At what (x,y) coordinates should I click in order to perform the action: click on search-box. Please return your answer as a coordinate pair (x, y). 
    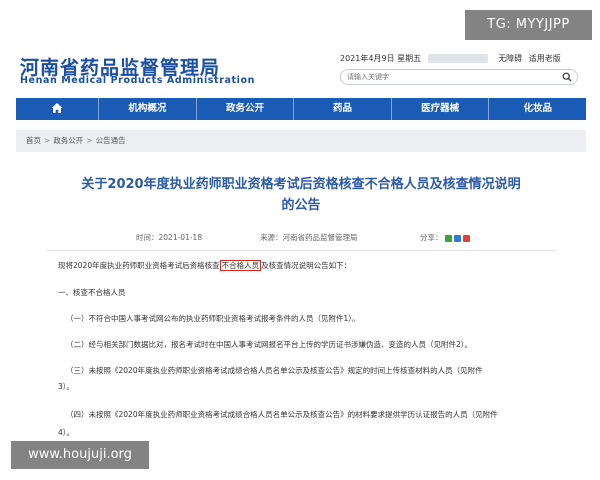
    Looking at the image, I should click on (459, 77).